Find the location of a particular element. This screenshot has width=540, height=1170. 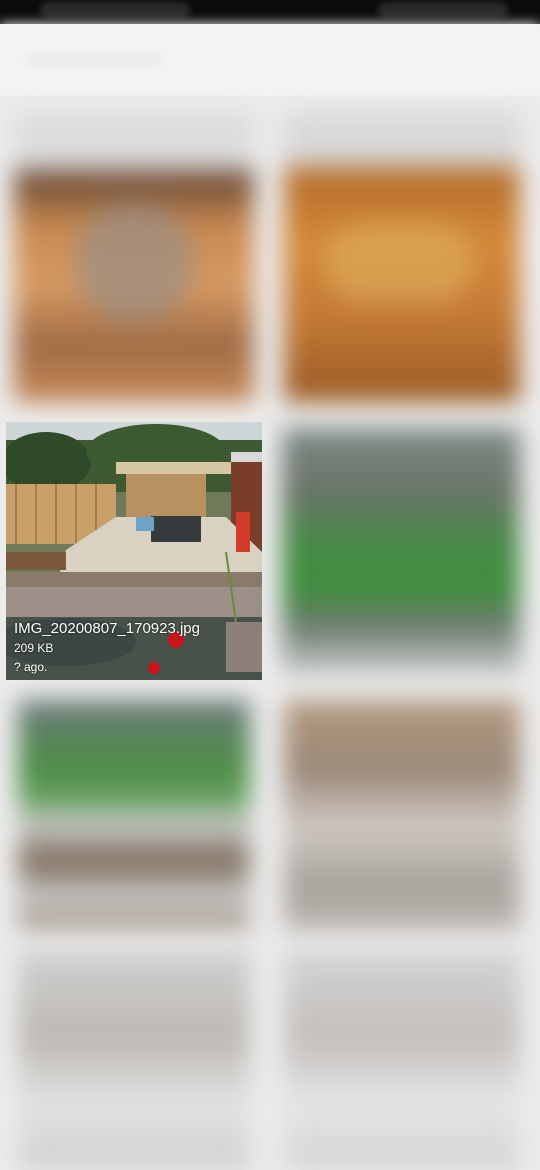

photo-thumbnail-focused: IMG_20200807_170923.jpg 209 KB ? ago. is located at coordinates (134, 551).